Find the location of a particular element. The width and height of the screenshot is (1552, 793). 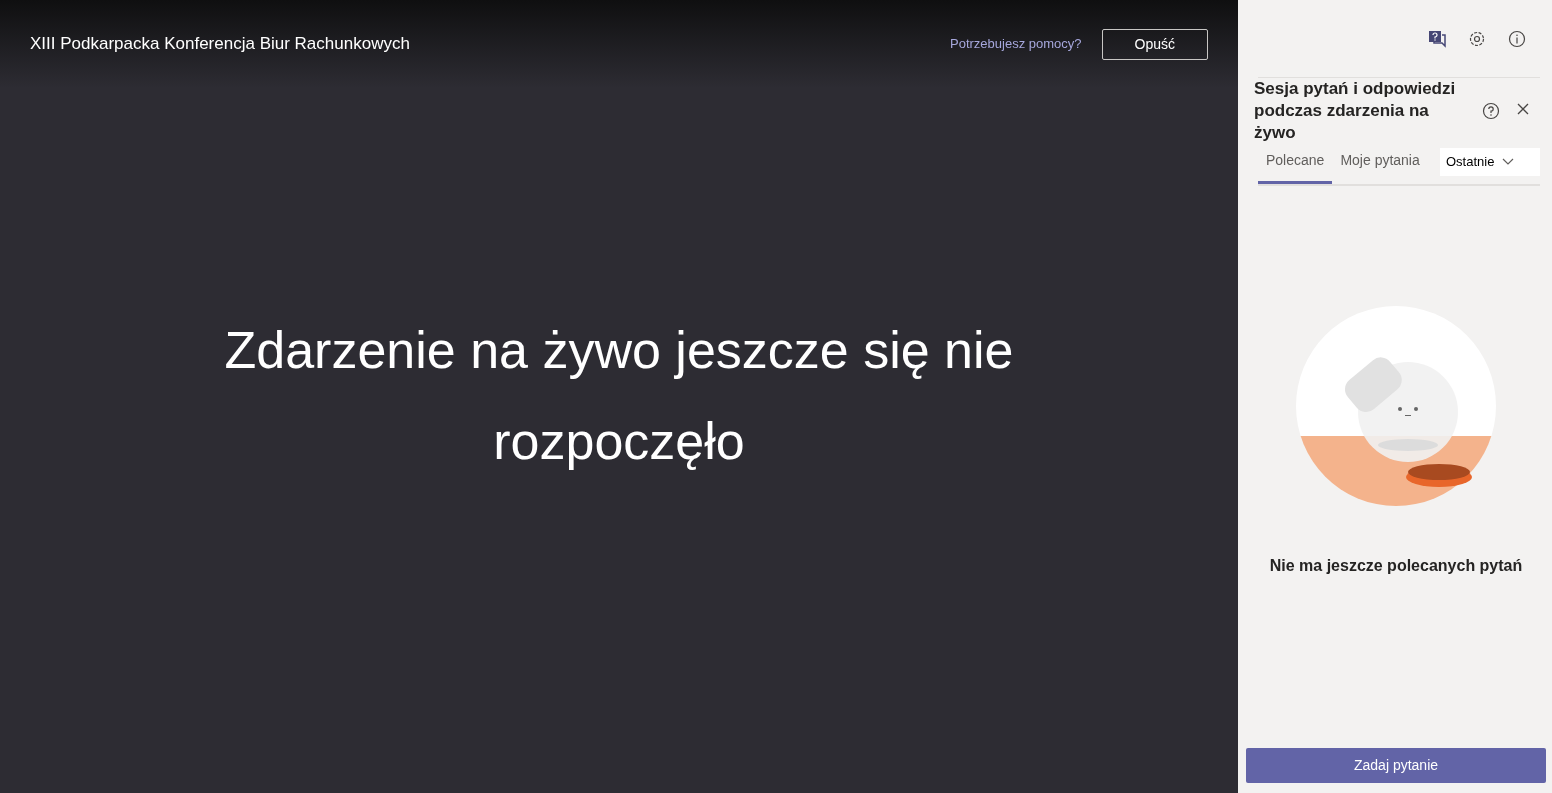

question-chat-icon is located at coordinates (1437, 38).